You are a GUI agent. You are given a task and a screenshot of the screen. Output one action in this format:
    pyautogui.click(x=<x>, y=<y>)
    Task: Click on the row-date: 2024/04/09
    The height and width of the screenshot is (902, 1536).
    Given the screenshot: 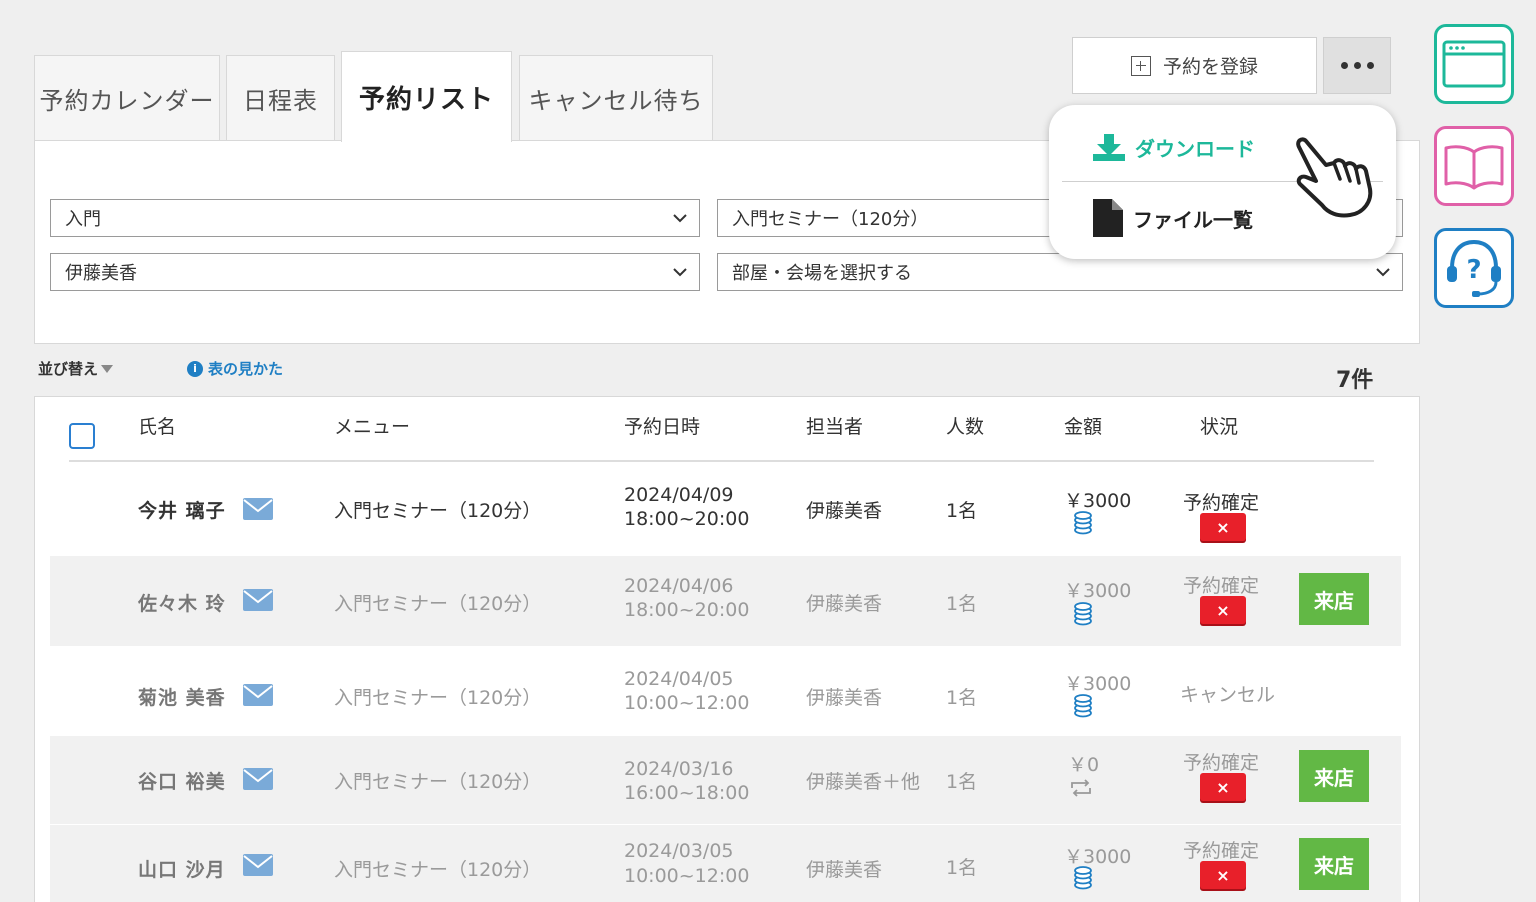 What is the action you would take?
    pyautogui.click(x=679, y=495)
    